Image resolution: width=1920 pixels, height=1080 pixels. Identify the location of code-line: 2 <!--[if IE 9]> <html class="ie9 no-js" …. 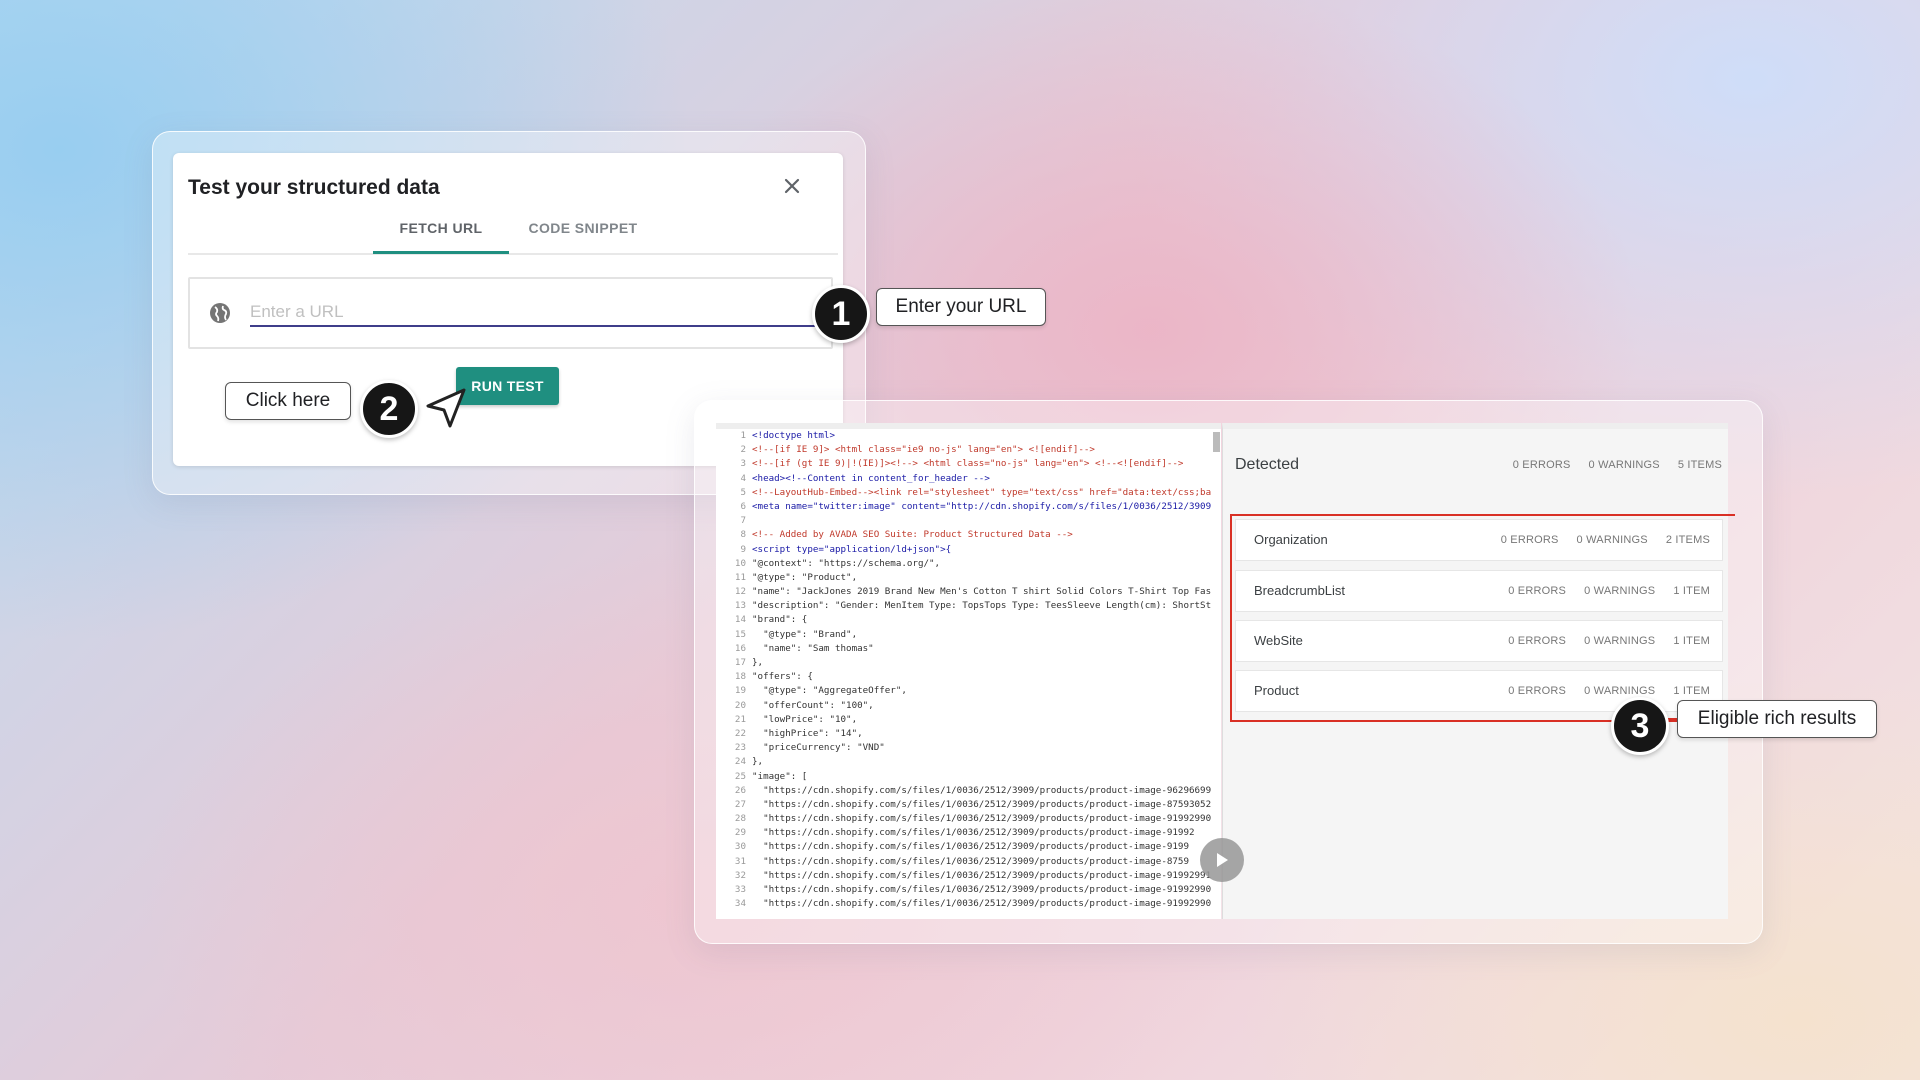
(968, 450).